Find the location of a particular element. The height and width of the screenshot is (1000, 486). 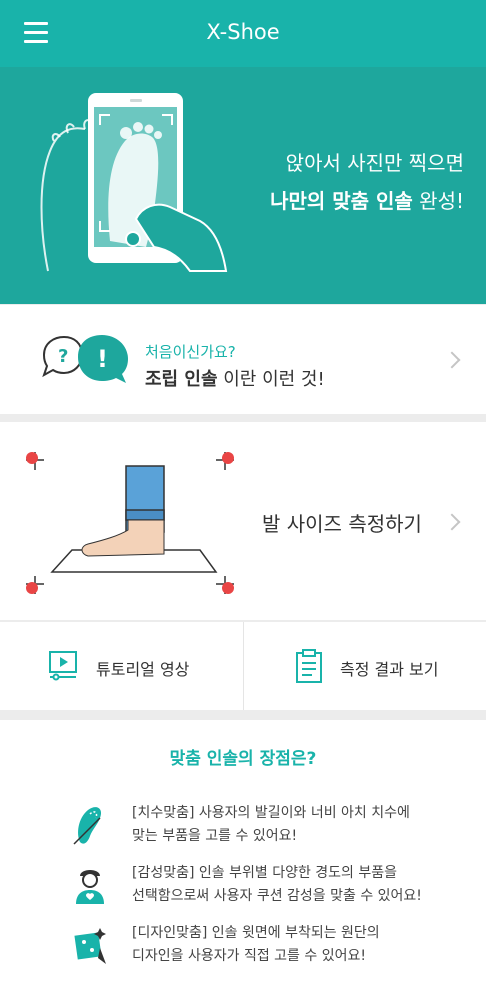

clipboard-icon is located at coordinates (309, 666).